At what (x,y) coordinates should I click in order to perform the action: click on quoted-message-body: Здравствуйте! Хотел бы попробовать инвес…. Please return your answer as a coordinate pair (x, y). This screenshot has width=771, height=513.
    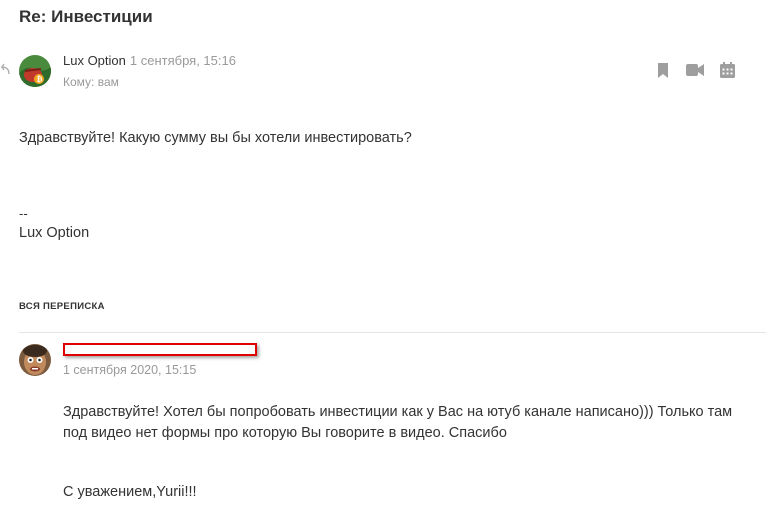
    Looking at the image, I should click on (413, 423).